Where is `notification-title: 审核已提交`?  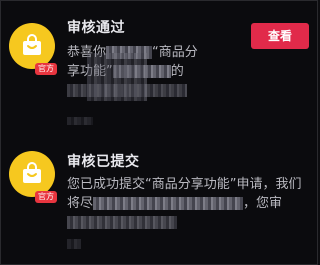 notification-title: 审核已提交 is located at coordinates (103, 162).